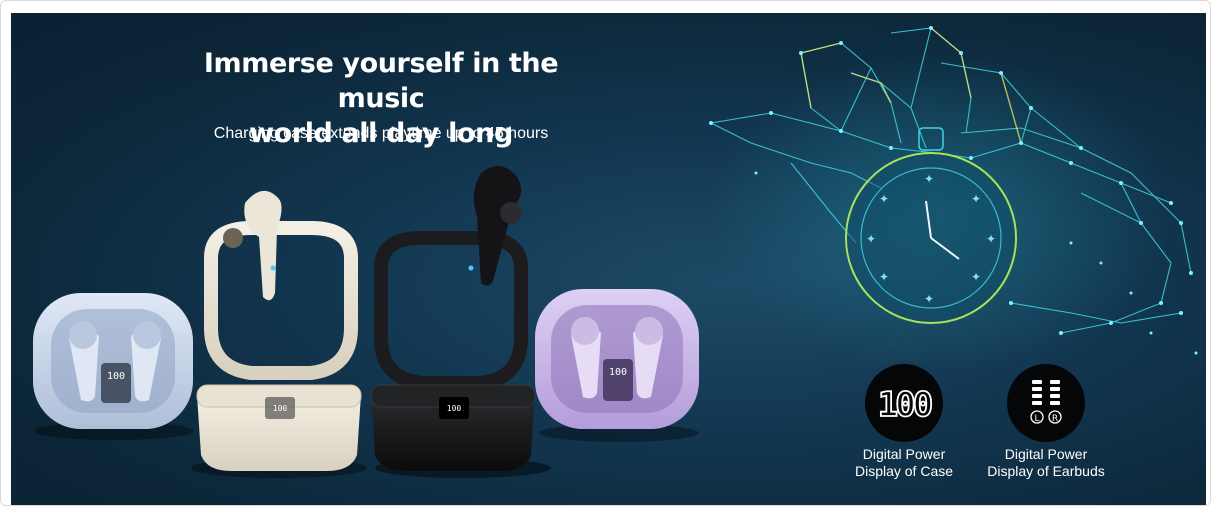  I want to click on earbuds-caption-line-1: Digital Power, so click(1046, 454).